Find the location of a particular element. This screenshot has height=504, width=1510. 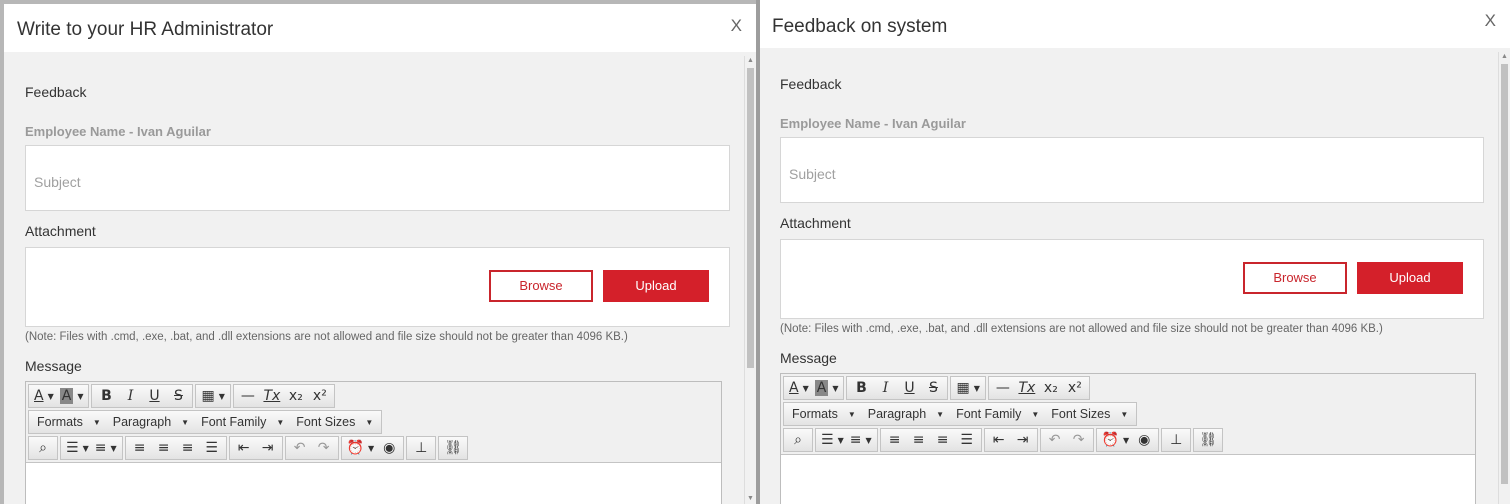

history-group: ↶ ↷ is located at coordinates (311, 448).